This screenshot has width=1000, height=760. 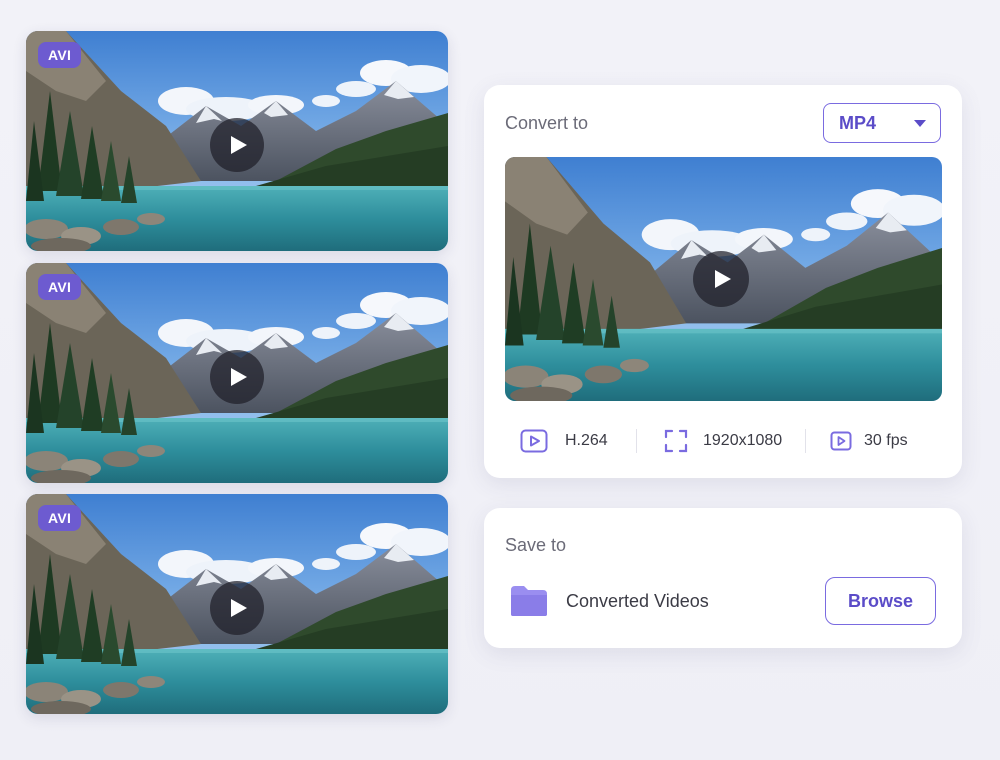 I want to click on convert-label: Convert to, so click(x=547, y=123).